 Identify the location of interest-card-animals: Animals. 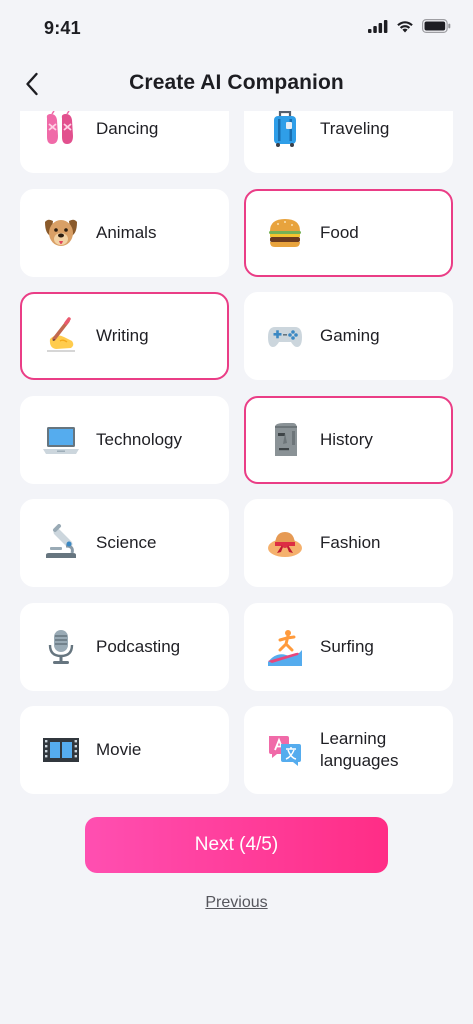
(124, 232).